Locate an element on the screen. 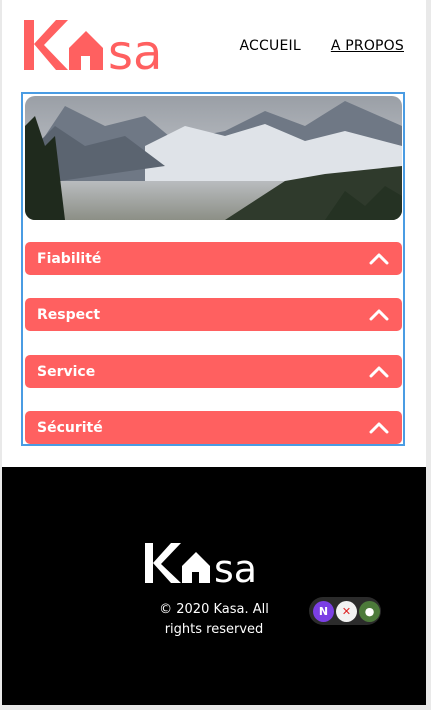  copyright: © 2020 Kasa. All rights reserved is located at coordinates (214, 620).